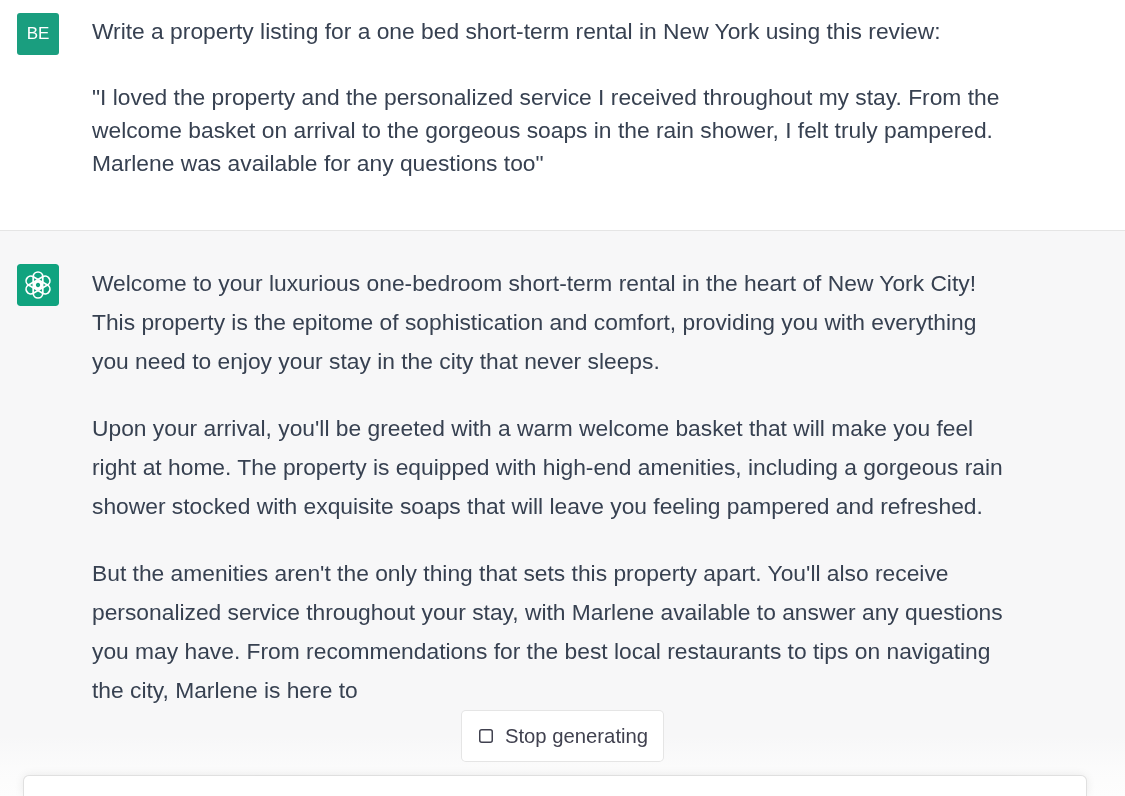 This screenshot has width=1125, height=796. Describe the element at coordinates (517, 31) in the screenshot. I see `message-paragraph: Write a property listing for a one bed short-term rental in New York using this review:` at that location.